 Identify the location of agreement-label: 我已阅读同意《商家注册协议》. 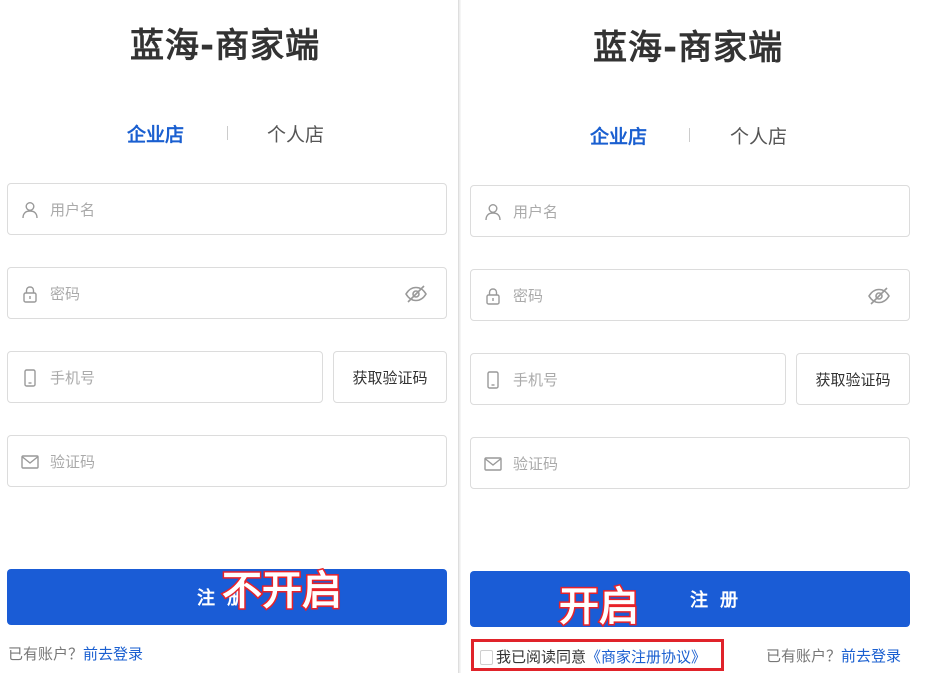
(601, 656).